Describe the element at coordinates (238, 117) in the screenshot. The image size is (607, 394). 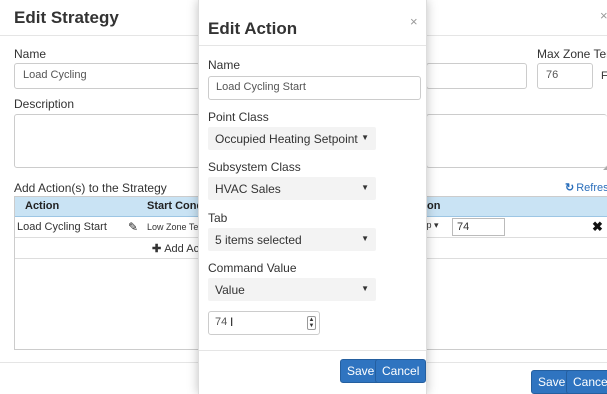
I see `point-class-label: Point Class` at that location.